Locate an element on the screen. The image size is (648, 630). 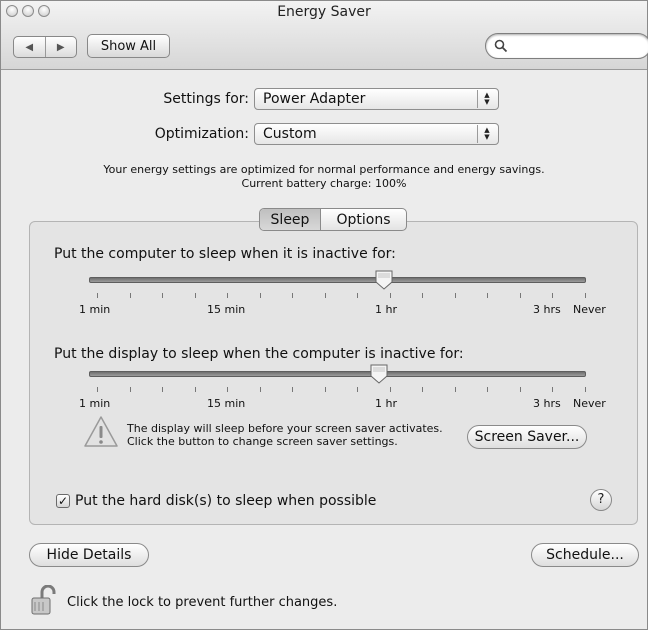
tab-options: Options is located at coordinates (363, 219).